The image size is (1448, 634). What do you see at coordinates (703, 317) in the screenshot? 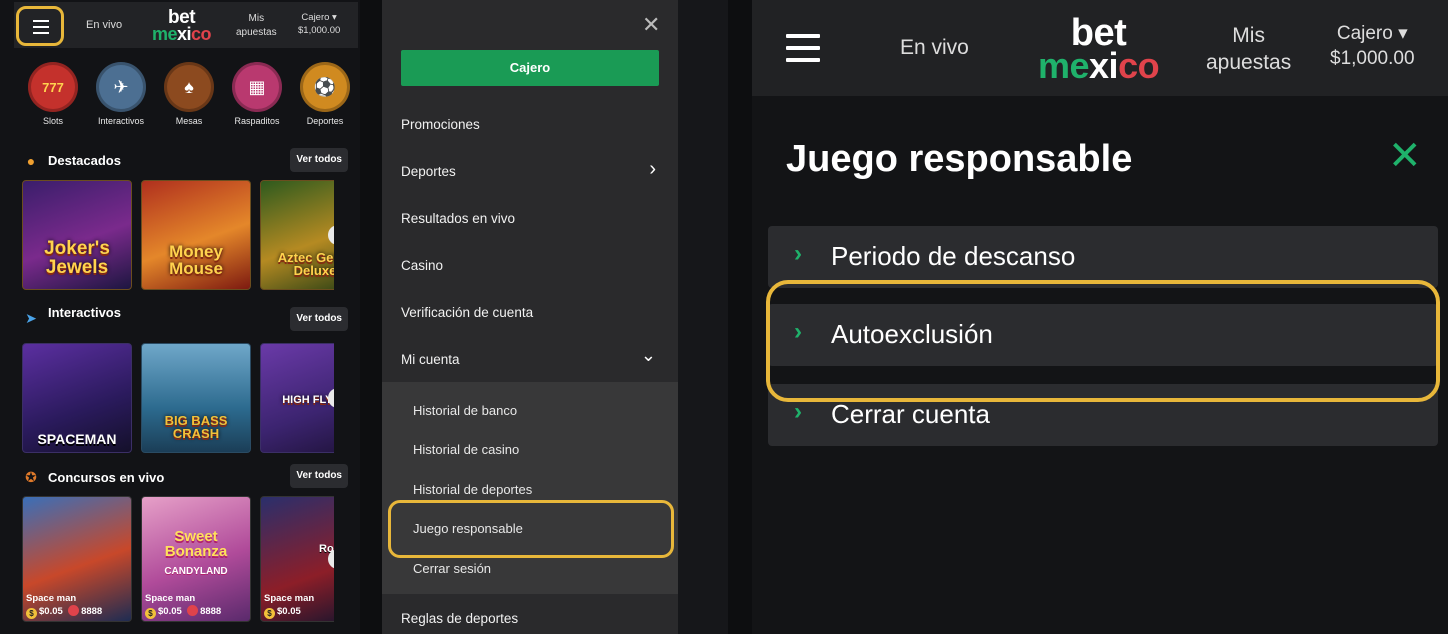
I see `dimmed-background` at bounding box center [703, 317].